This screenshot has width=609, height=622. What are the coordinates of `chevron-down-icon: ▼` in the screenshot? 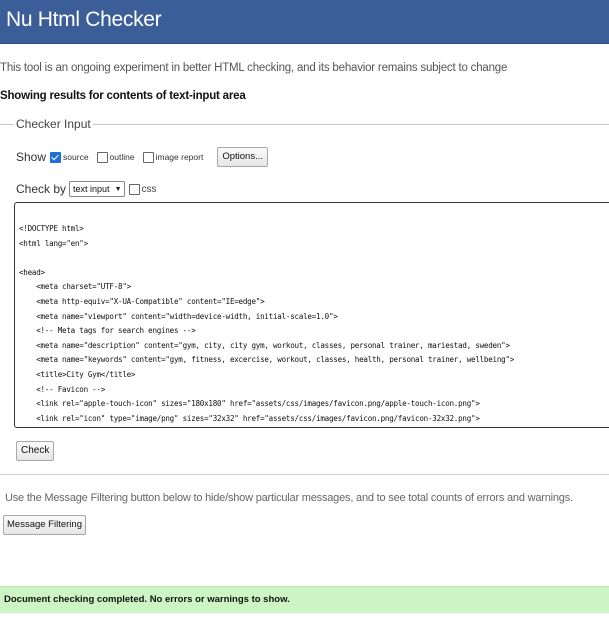 It's located at (118, 189).